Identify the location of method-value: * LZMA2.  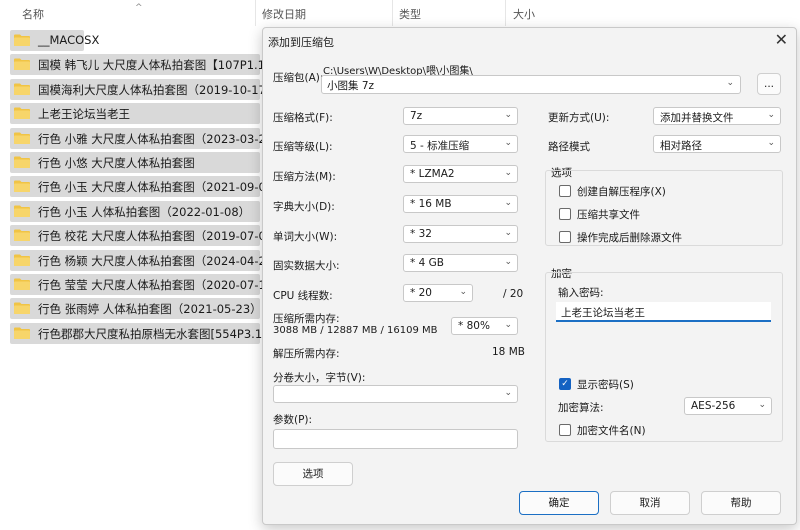
(432, 174).